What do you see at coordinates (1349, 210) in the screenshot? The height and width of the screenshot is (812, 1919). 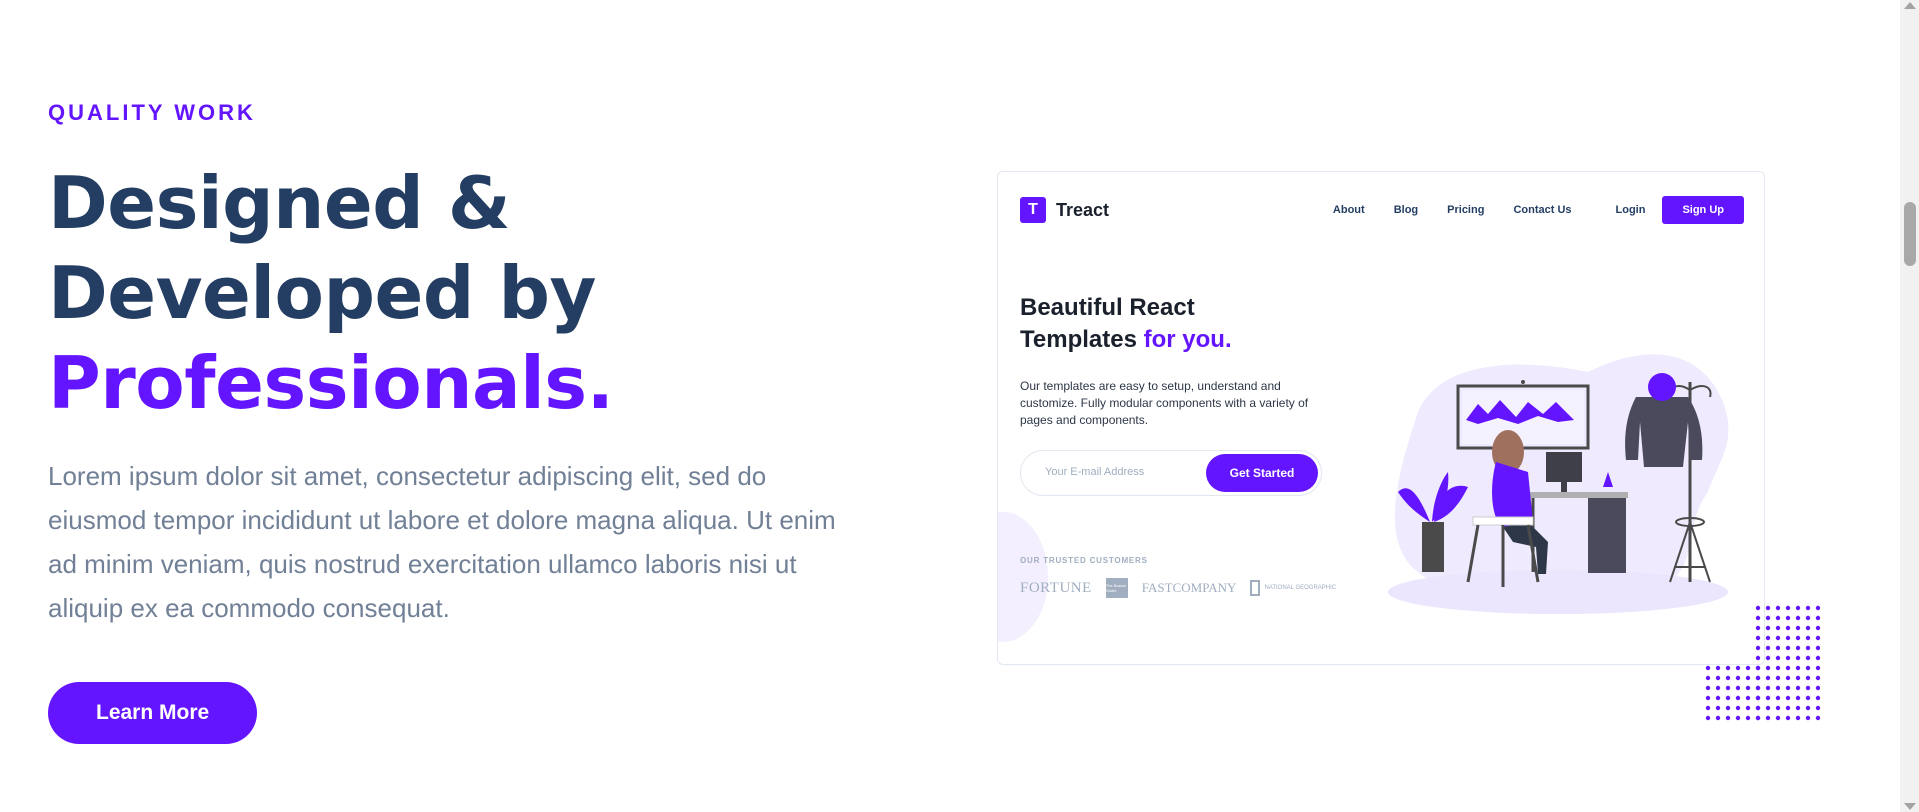 I see `preview-nav-about: About` at bounding box center [1349, 210].